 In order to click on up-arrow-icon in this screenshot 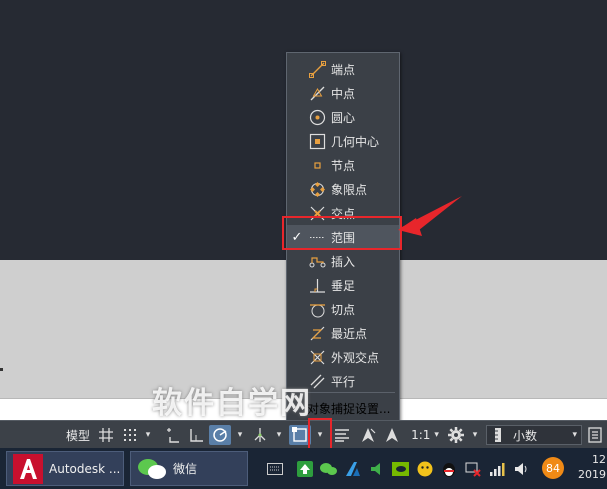, I will do `click(304, 468)`.